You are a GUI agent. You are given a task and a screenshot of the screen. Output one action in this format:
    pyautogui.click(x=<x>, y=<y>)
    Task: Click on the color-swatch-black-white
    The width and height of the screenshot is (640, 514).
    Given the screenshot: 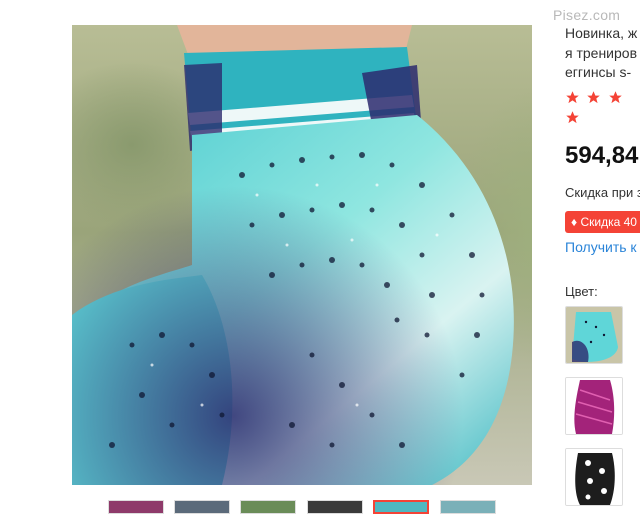 What is the action you would take?
    pyautogui.click(x=594, y=477)
    